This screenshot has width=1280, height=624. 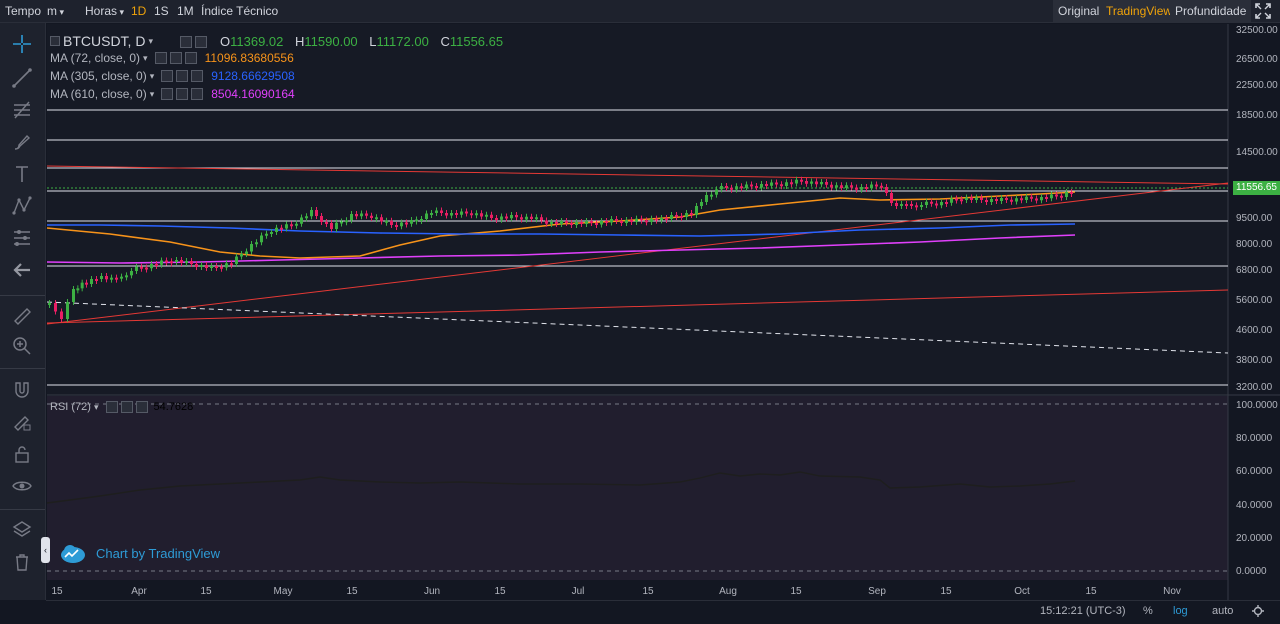 What do you see at coordinates (98, 76) in the screenshot?
I see `ma305-label: MA (305, close, 0)` at bounding box center [98, 76].